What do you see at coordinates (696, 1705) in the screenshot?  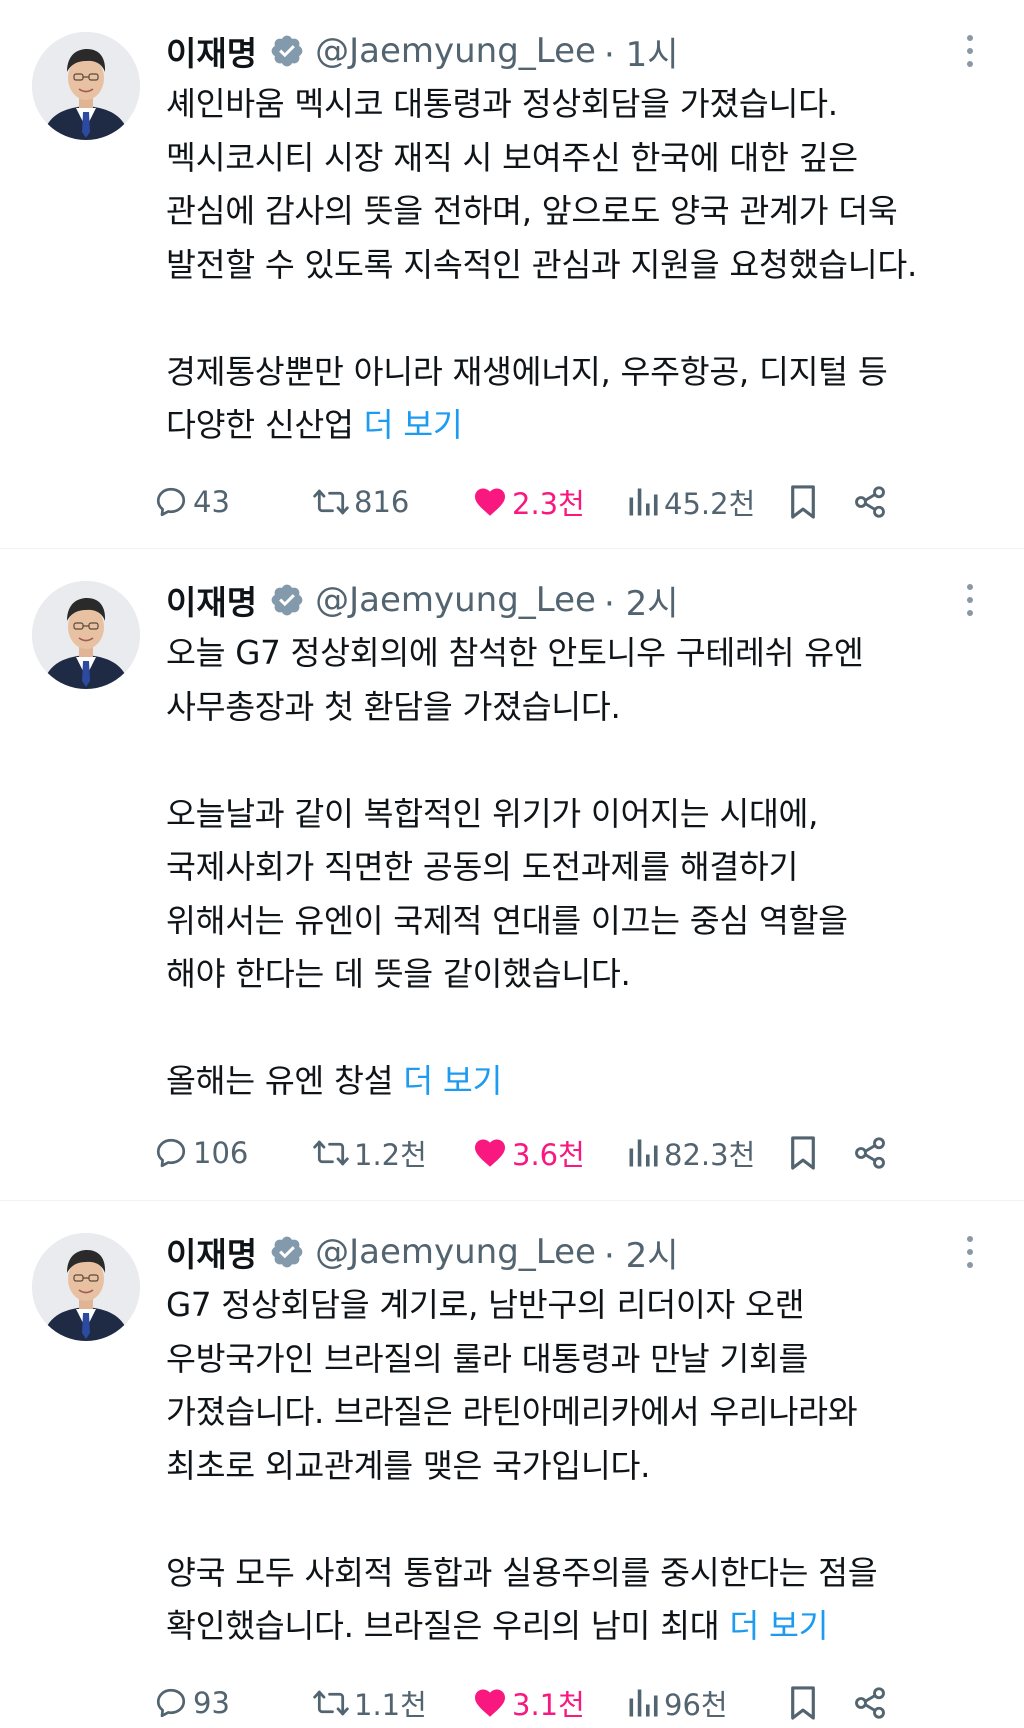 I see `view-count: 96천` at bounding box center [696, 1705].